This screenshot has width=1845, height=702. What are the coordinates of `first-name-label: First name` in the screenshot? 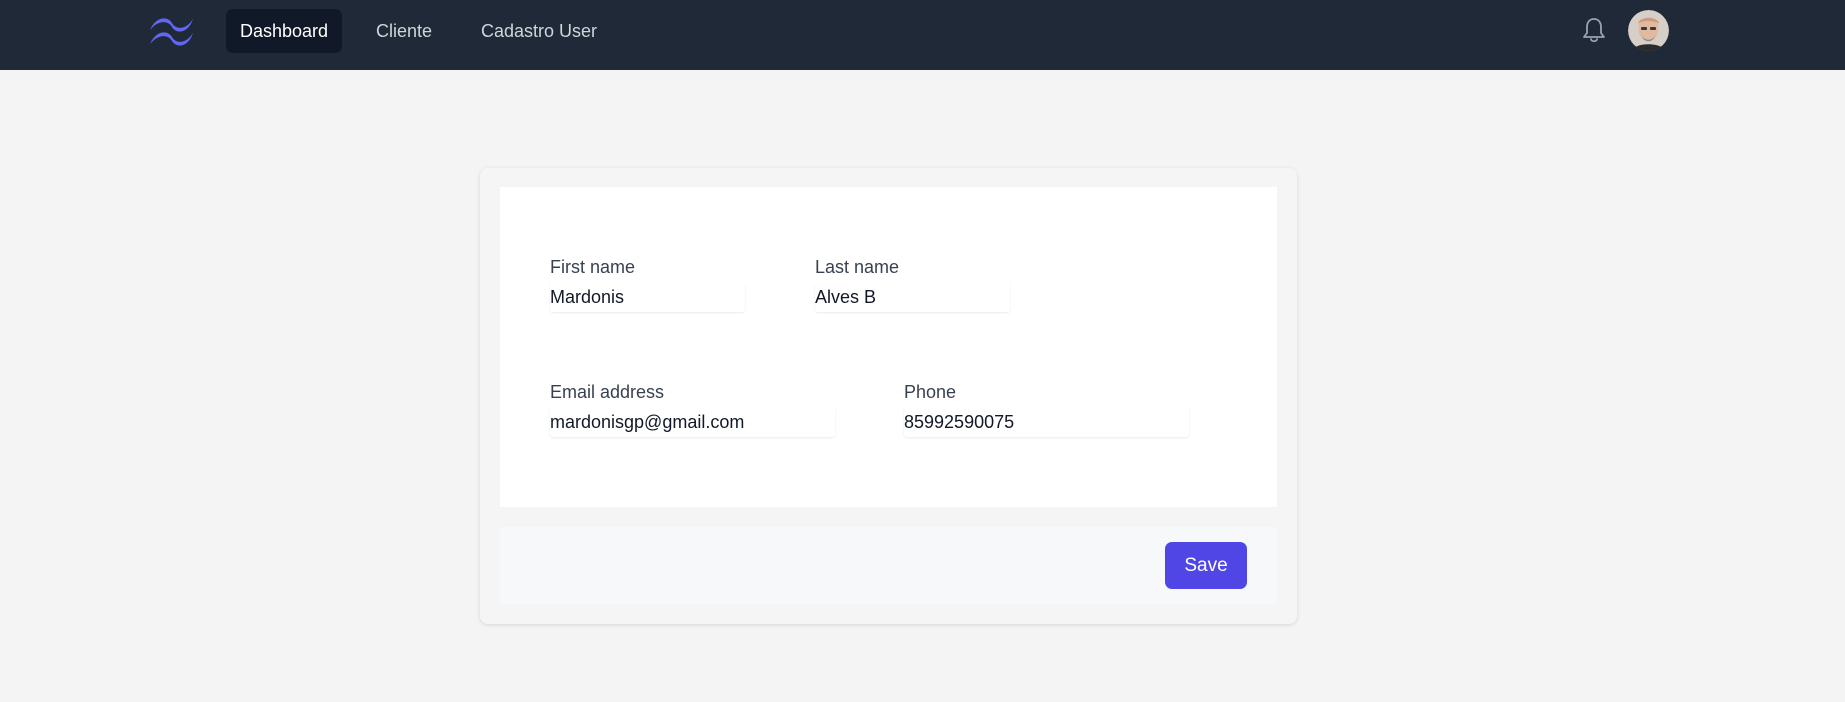 It's located at (593, 267).